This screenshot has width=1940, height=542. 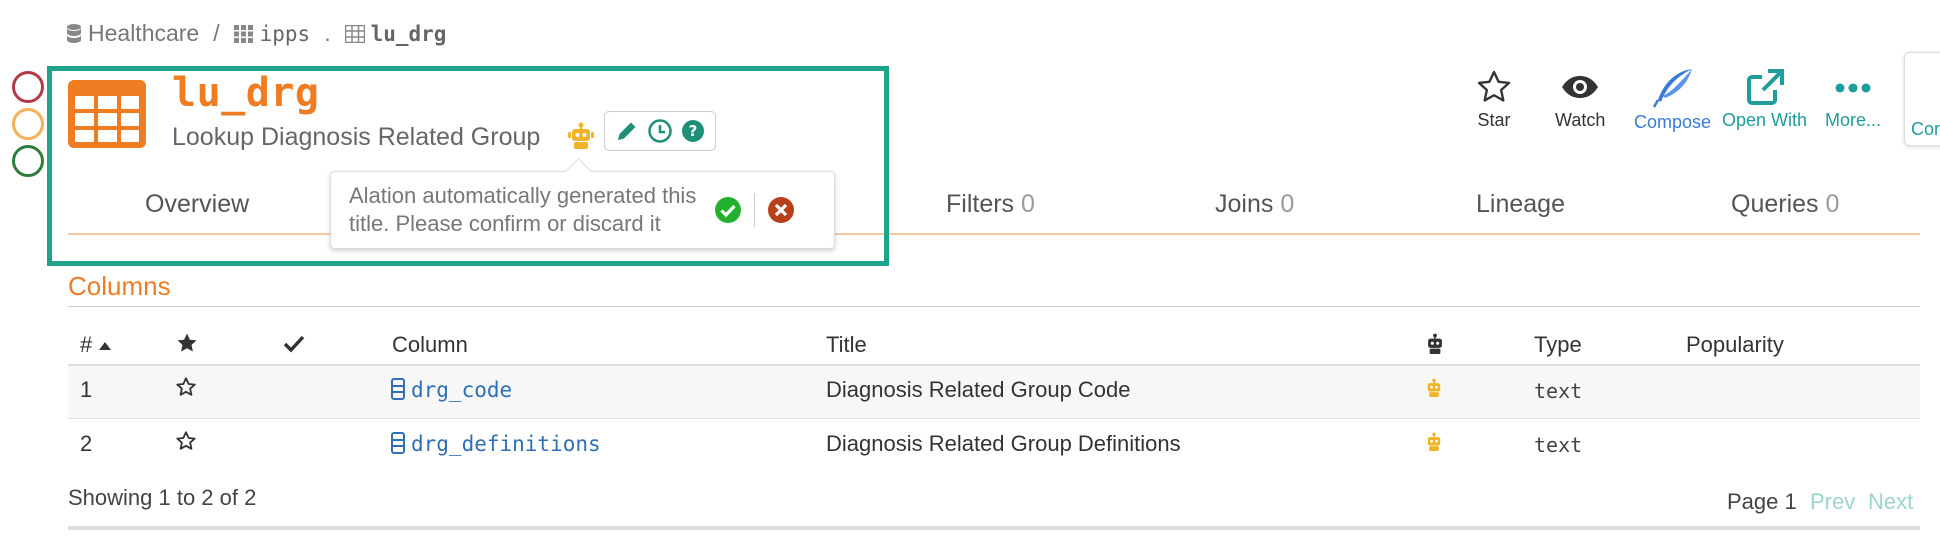 What do you see at coordinates (294, 344) in the screenshot?
I see `checkmark-icon` at bounding box center [294, 344].